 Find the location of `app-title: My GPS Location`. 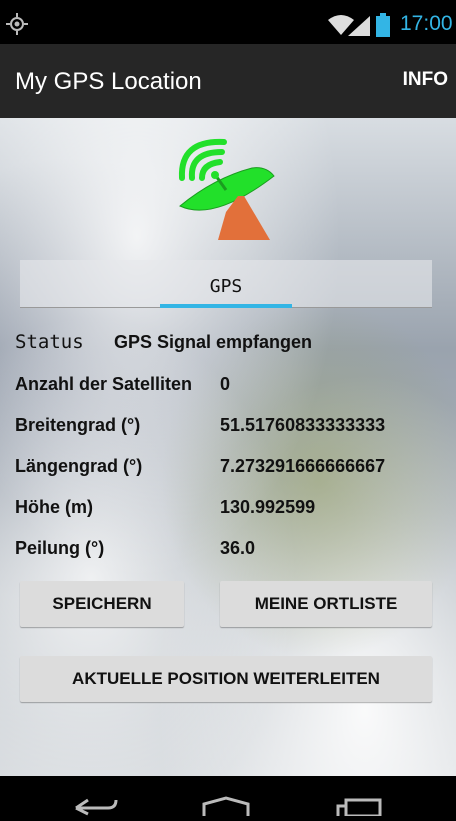

app-title: My GPS Location is located at coordinates (108, 81).